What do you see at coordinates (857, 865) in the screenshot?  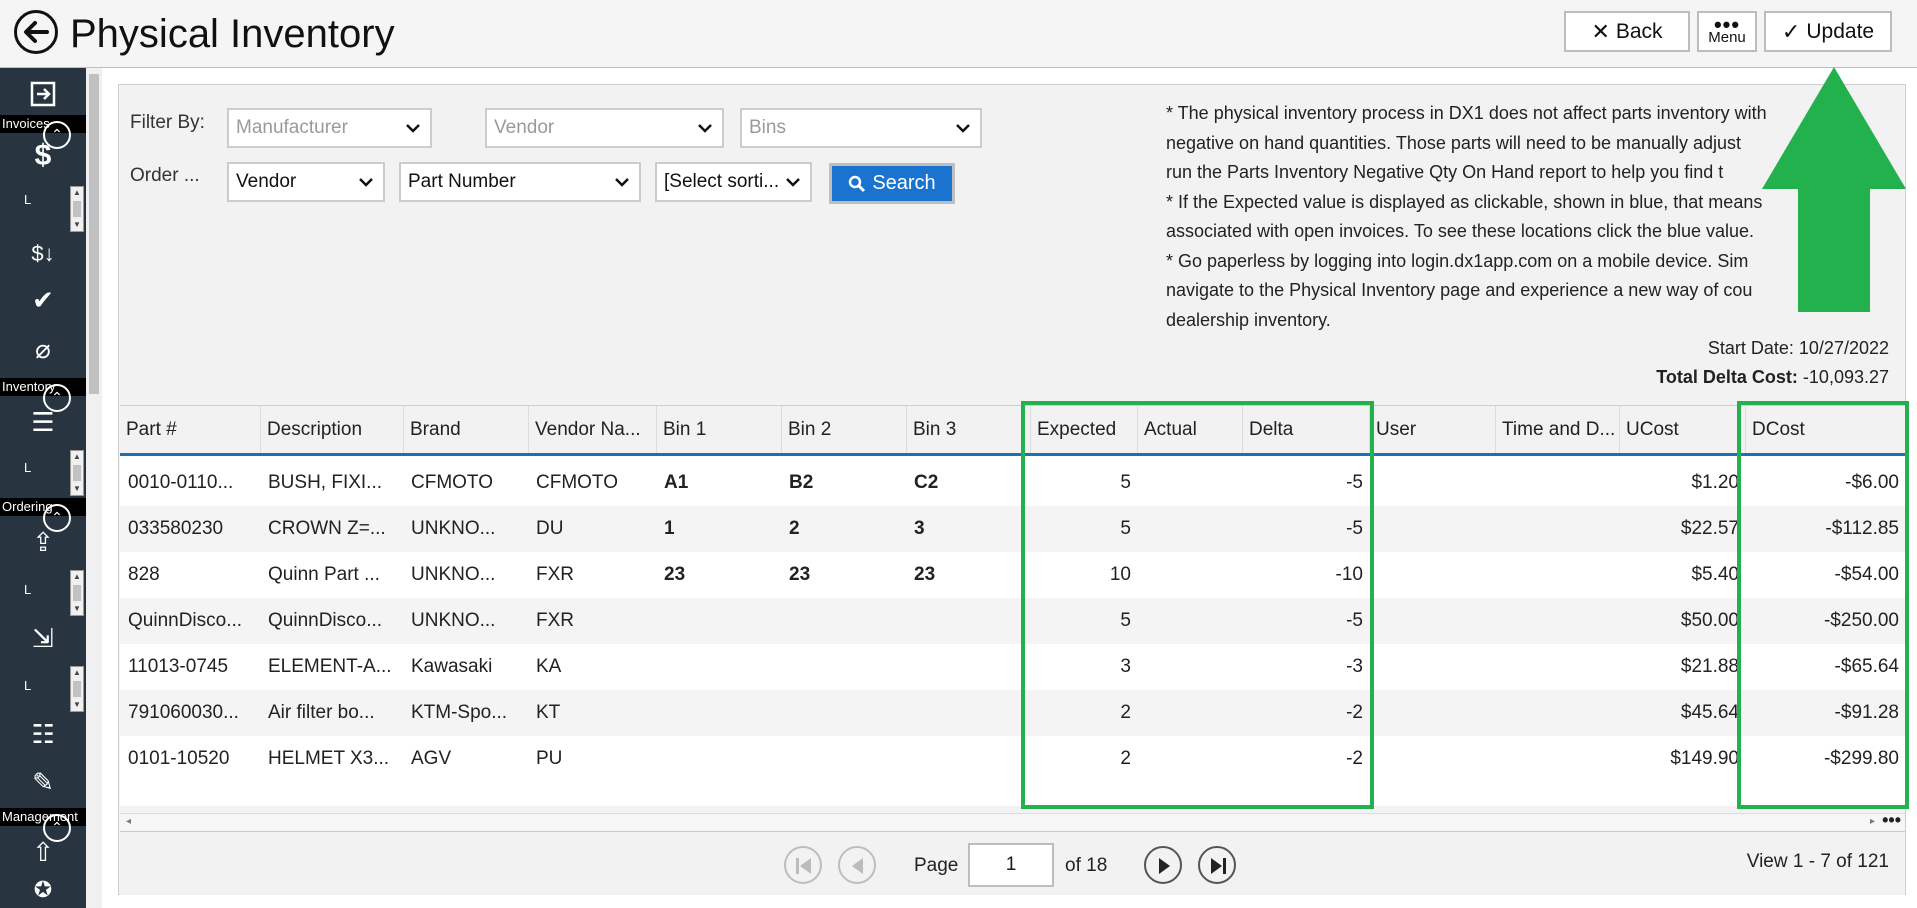 I see `previous-page-button` at bounding box center [857, 865].